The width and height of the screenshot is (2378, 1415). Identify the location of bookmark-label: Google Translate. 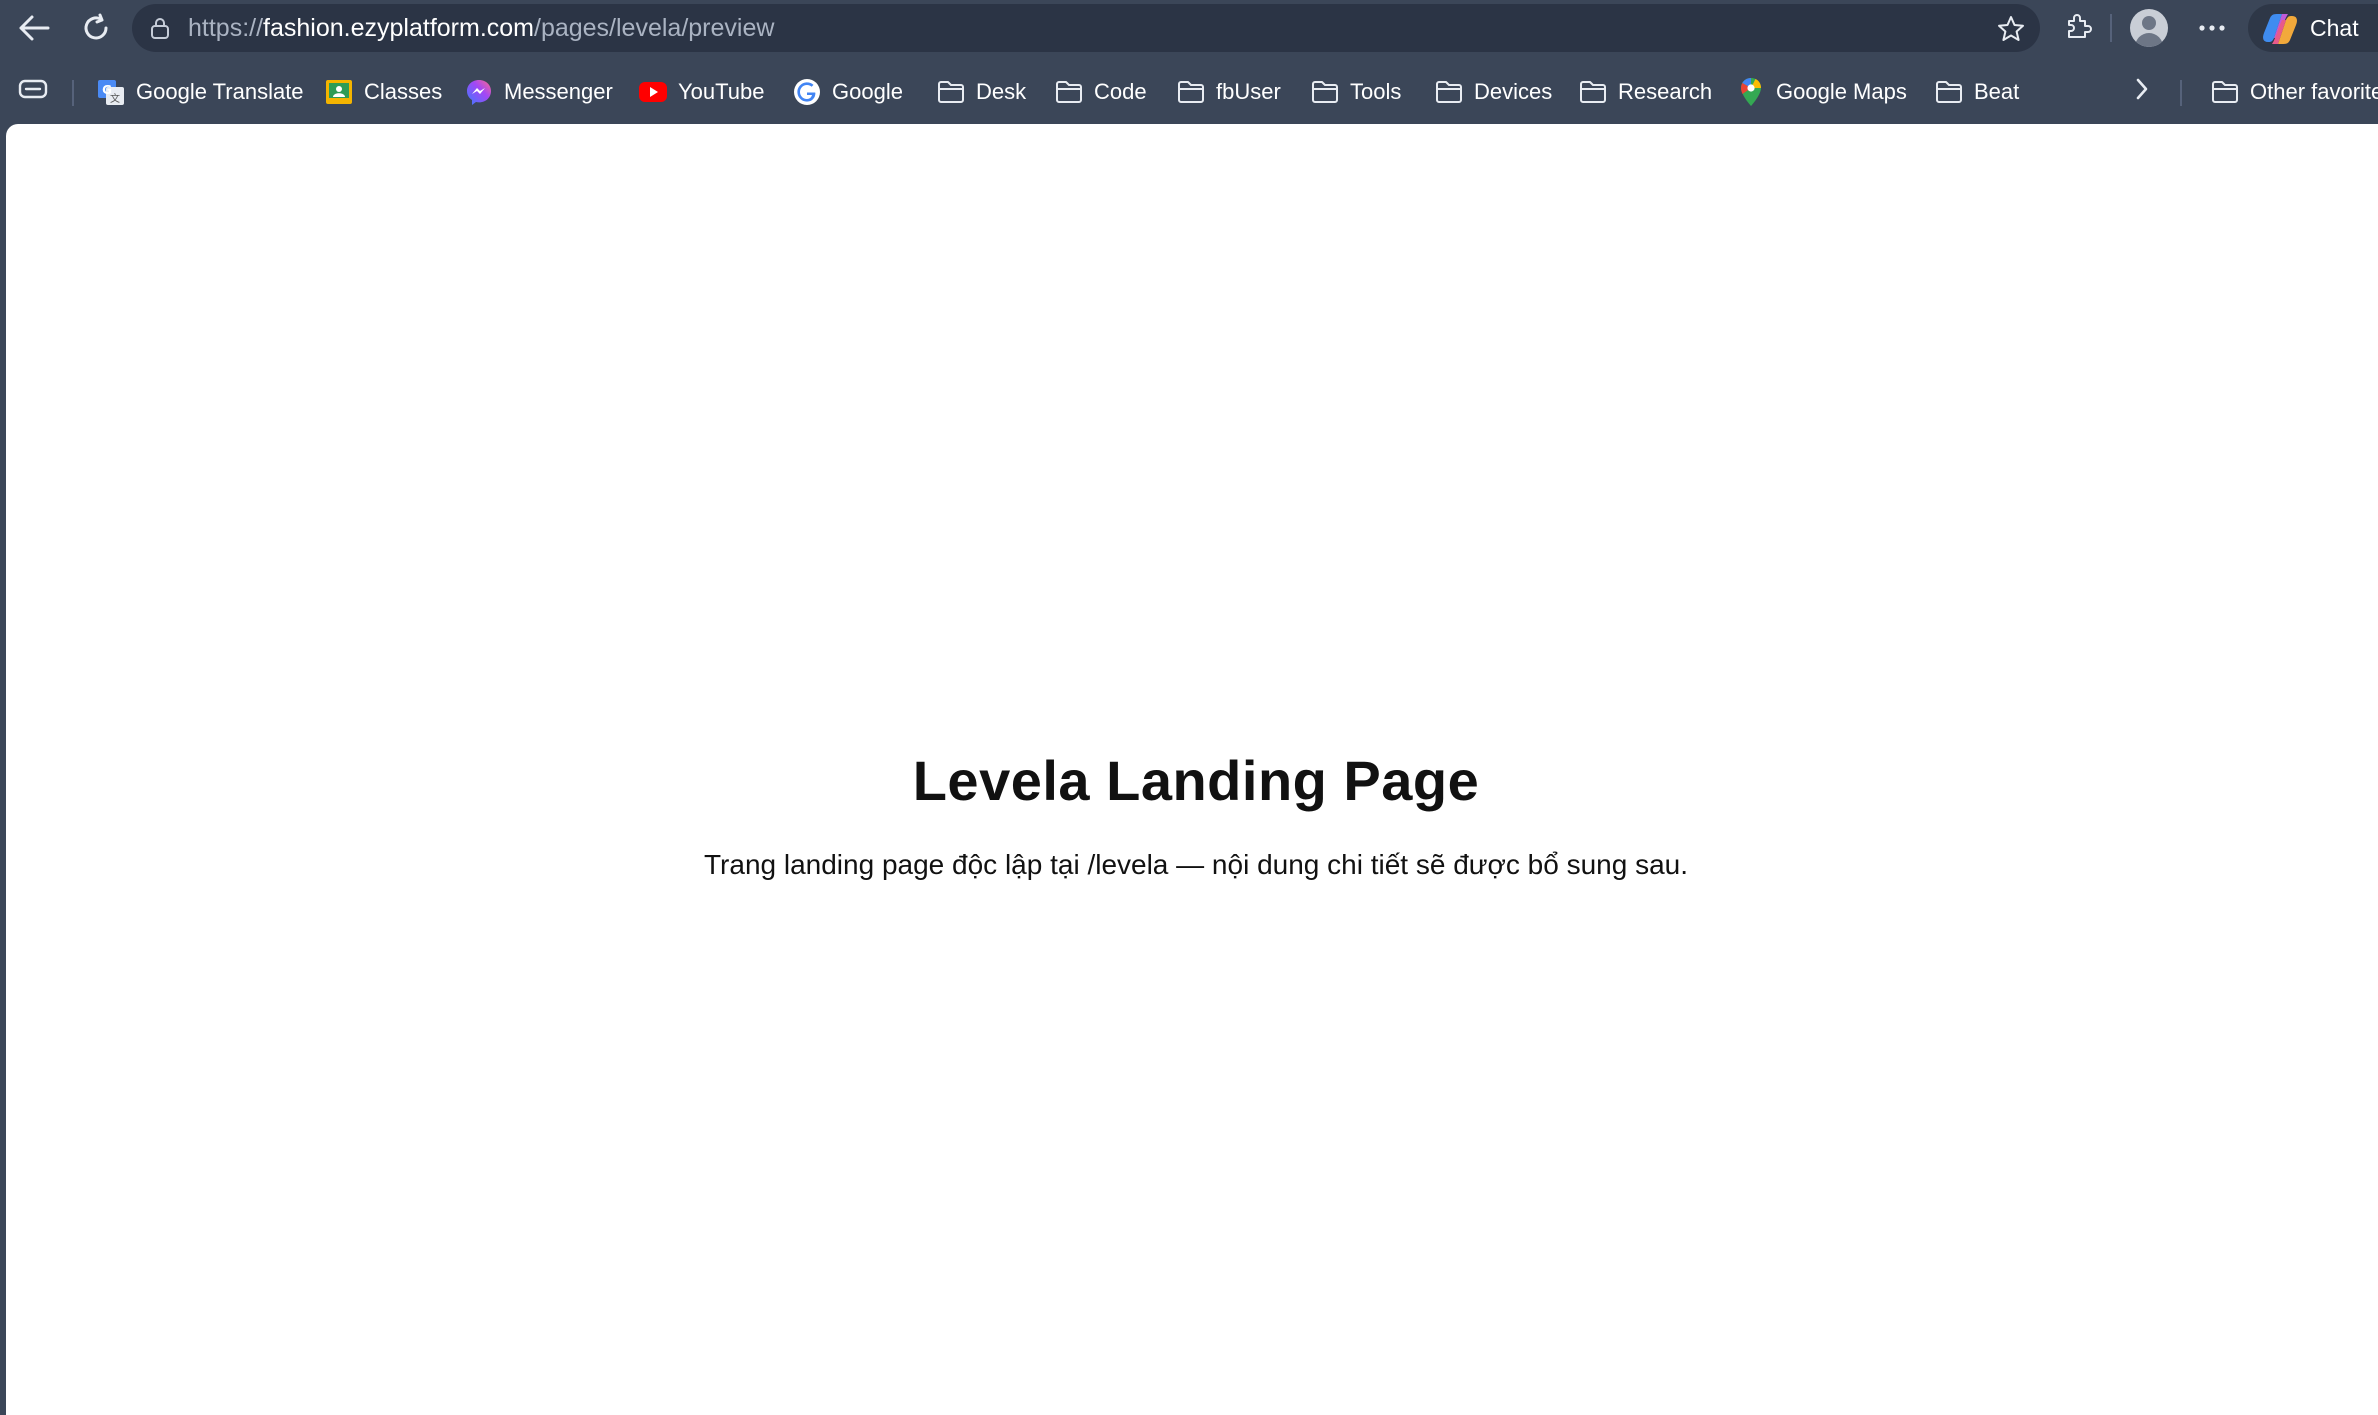
(220, 91).